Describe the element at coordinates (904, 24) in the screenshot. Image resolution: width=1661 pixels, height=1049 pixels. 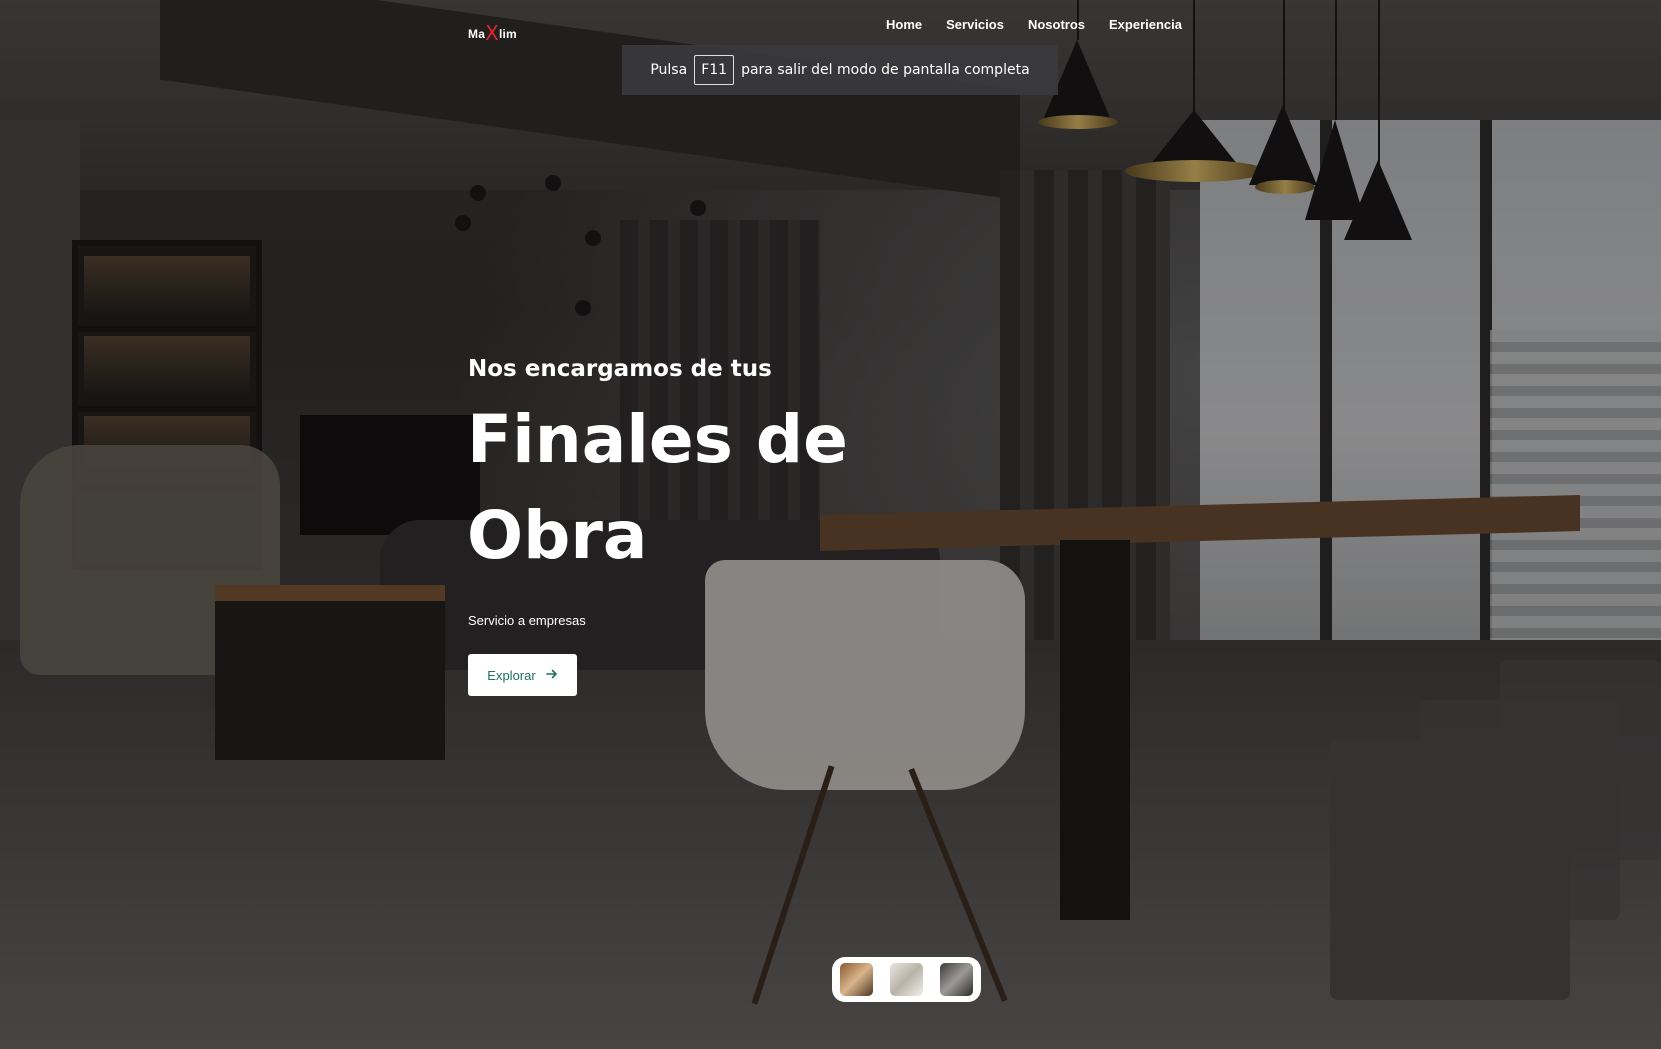
I see `nav-link-home: Home` at that location.